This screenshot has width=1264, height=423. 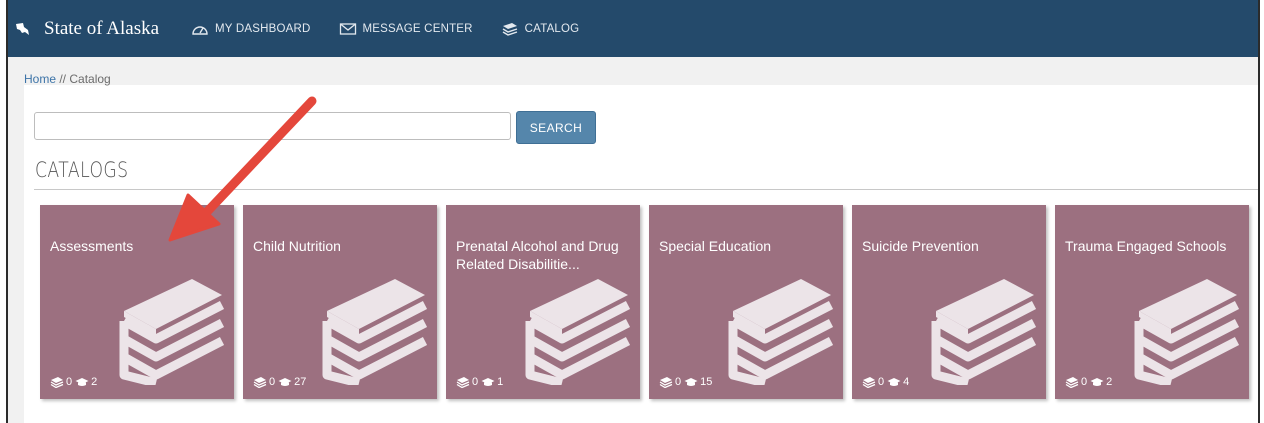 I want to click on breadcrumb-current: Catalog, so click(x=90, y=79).